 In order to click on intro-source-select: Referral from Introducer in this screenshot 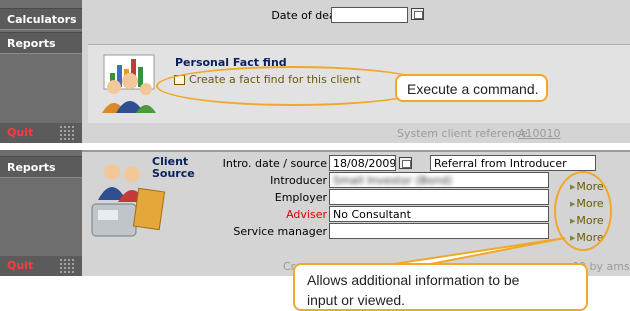, I will do `click(513, 163)`.